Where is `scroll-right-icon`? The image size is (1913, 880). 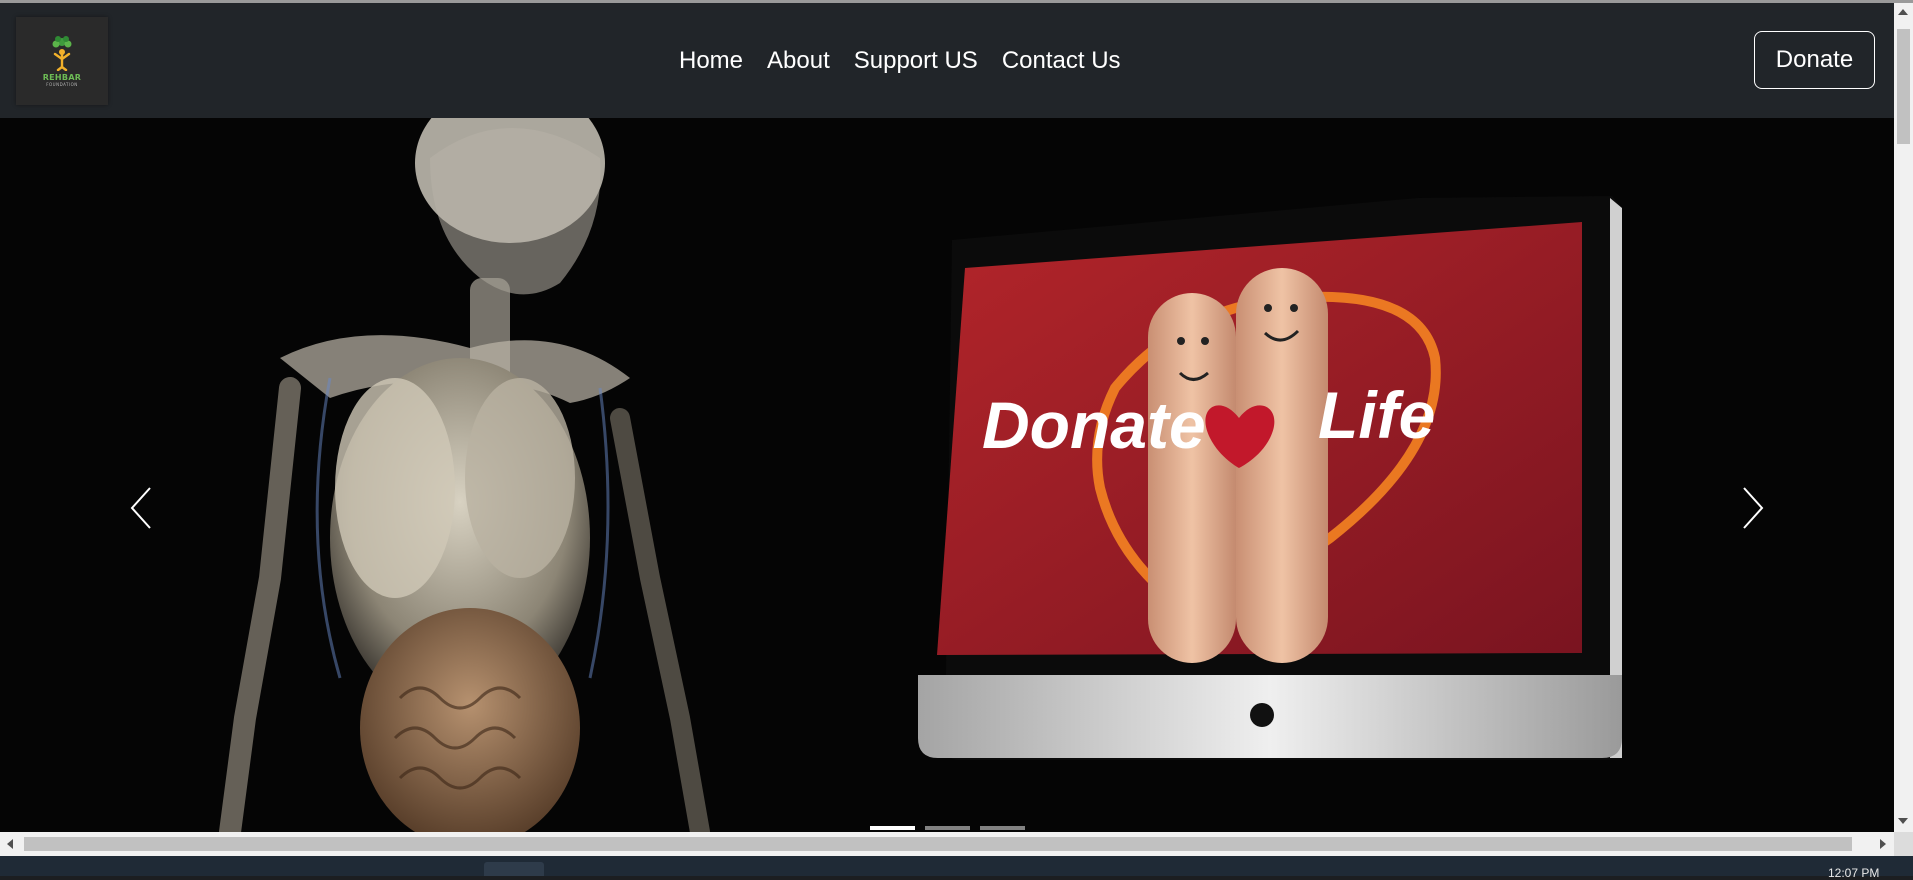 scroll-right-icon is located at coordinates (1883, 844).